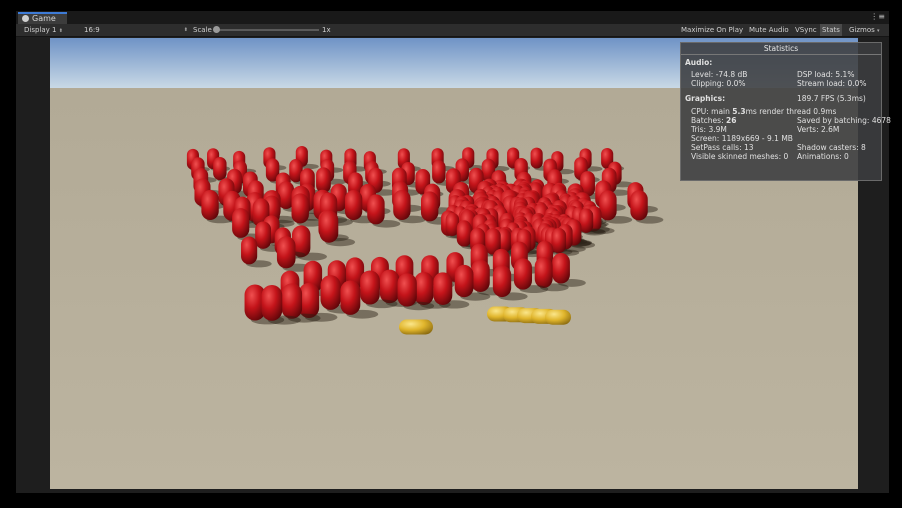 The image size is (902, 508). What do you see at coordinates (25, 18) in the screenshot?
I see `game-controller-icon` at bounding box center [25, 18].